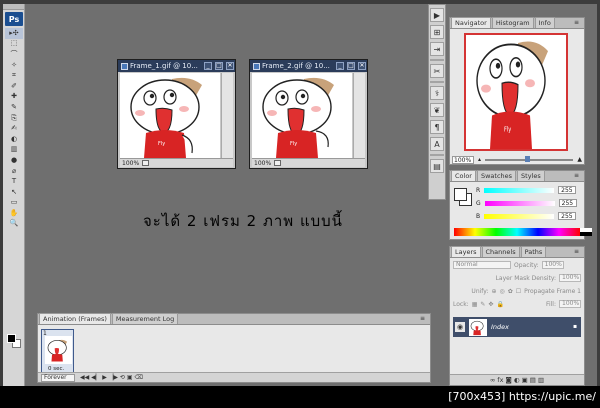  Describe the element at coordinates (14, 160) in the screenshot. I see `blur-tool-icon: ●` at that location.